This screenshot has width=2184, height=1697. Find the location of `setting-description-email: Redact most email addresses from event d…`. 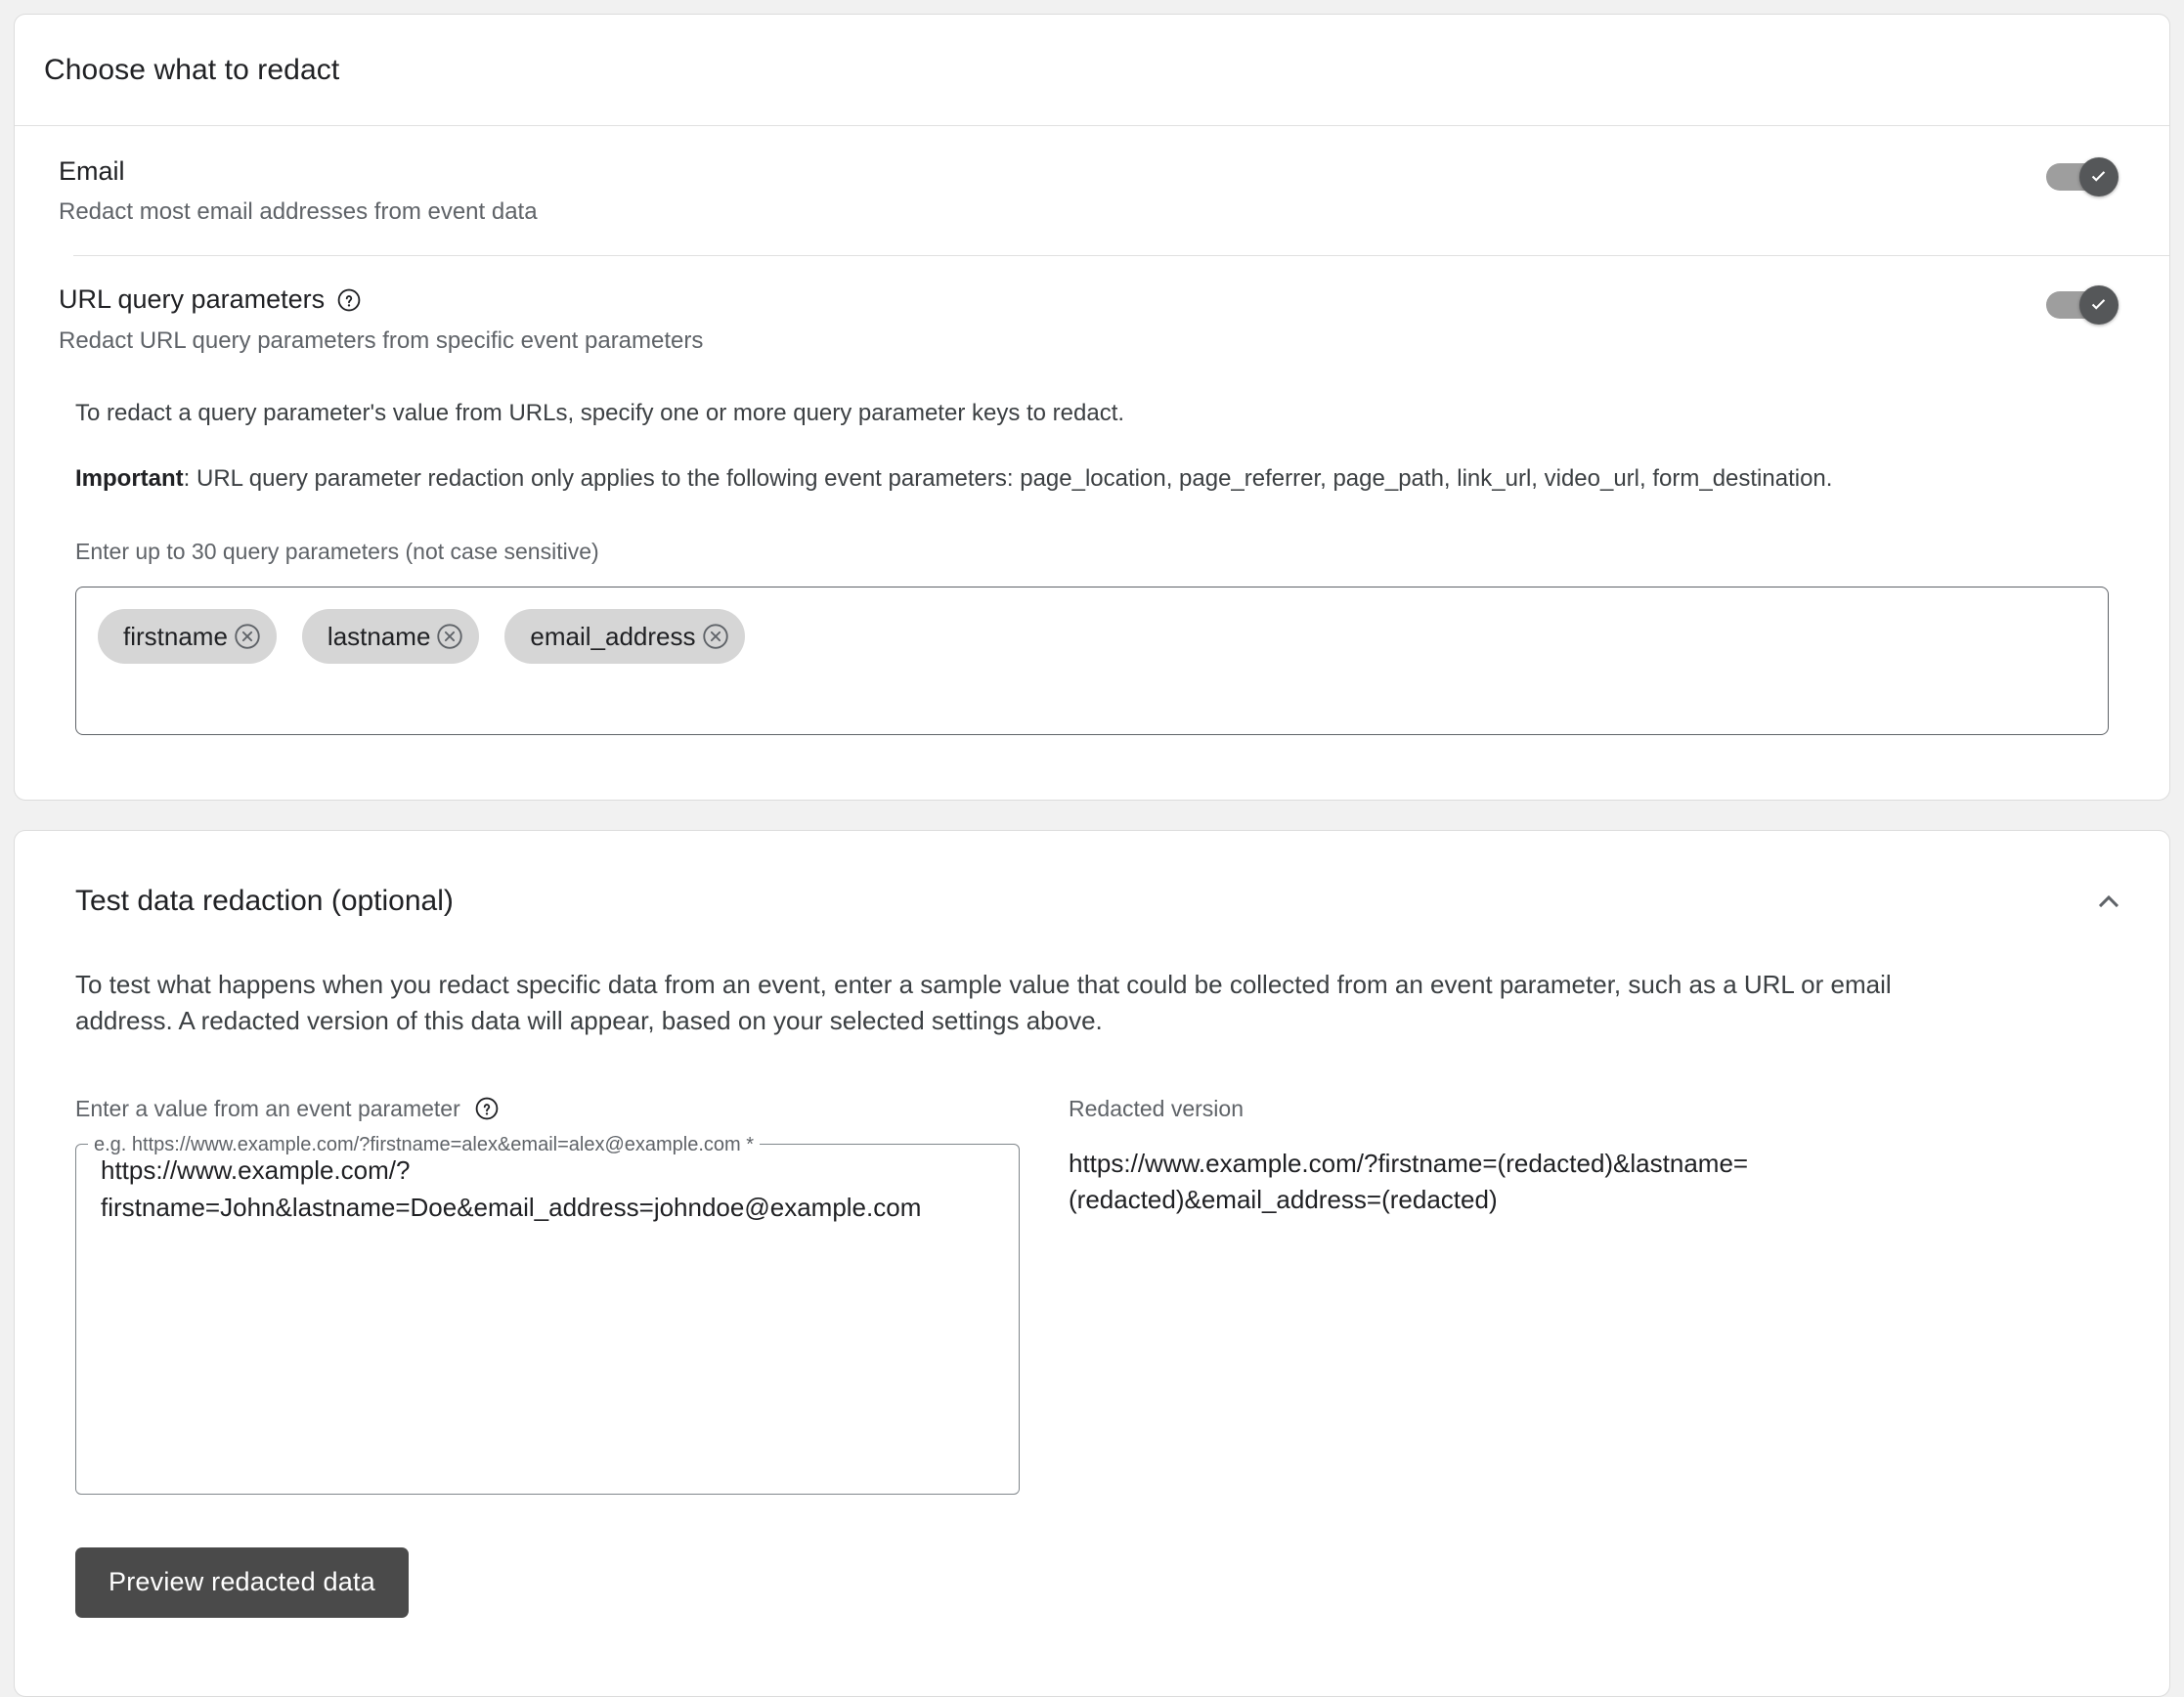

setting-description-email: Redact most email addresses from event d… is located at coordinates (298, 212).